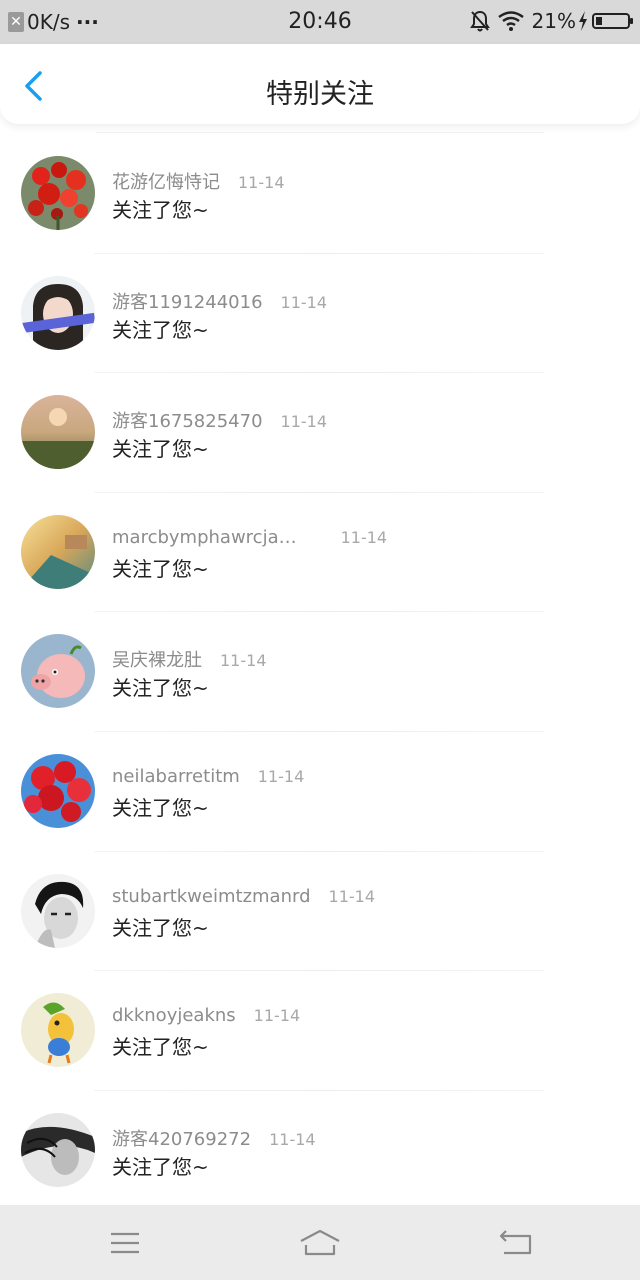 The height and width of the screenshot is (1280, 640). I want to click on bw-man-portrait-image, so click(58, 910).